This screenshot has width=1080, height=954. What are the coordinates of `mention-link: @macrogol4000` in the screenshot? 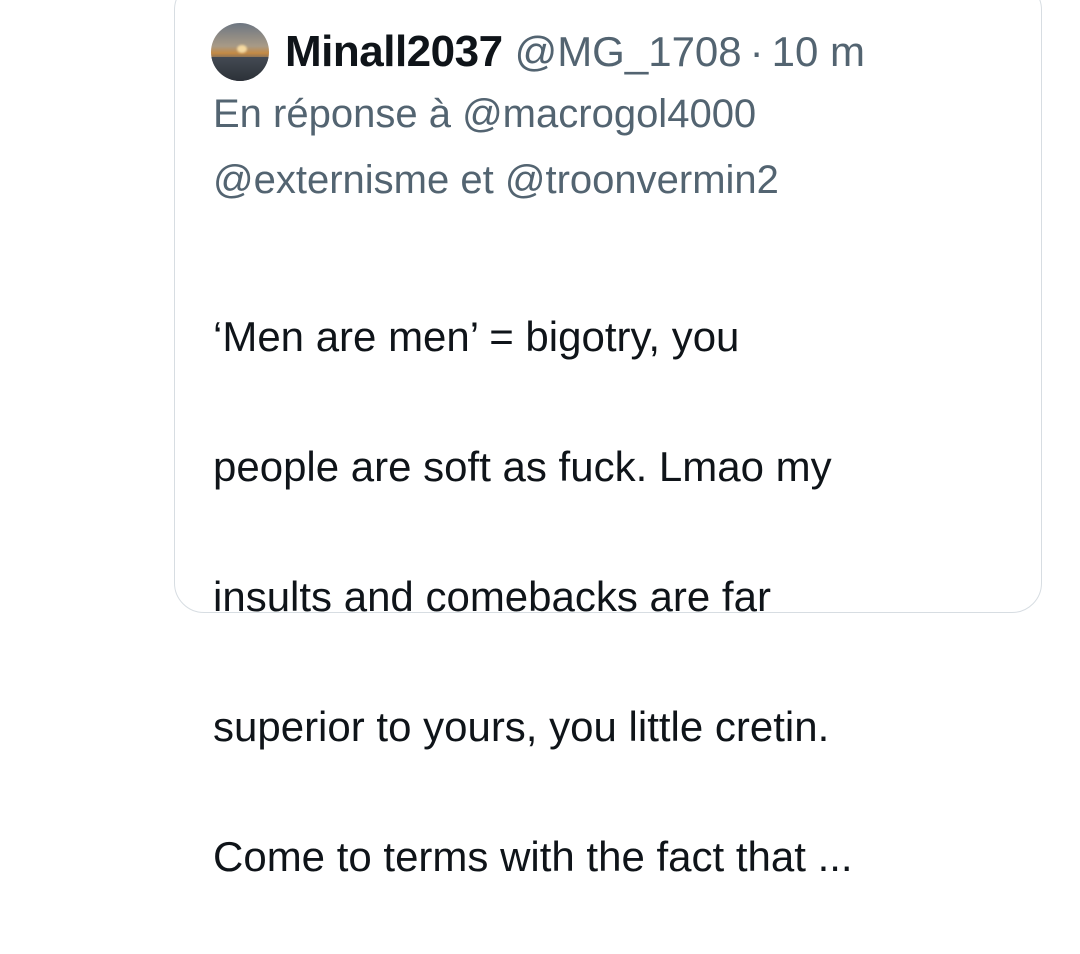 It's located at (609, 114).